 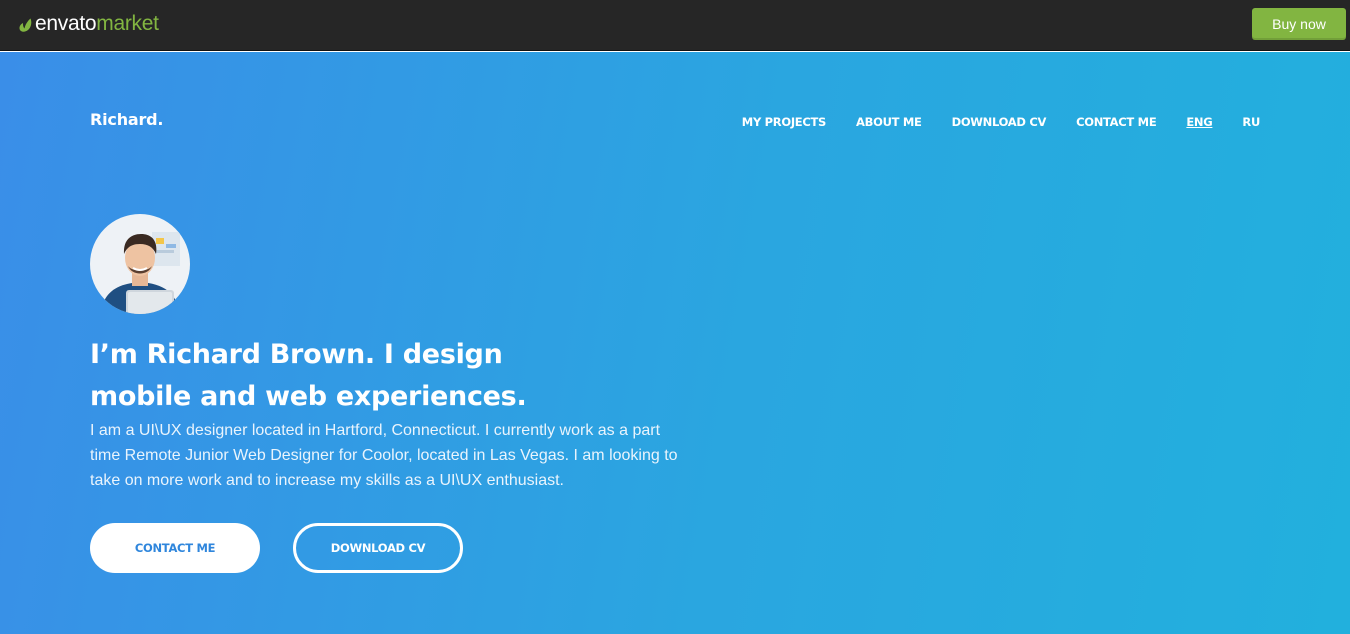 I want to click on profile-photo-icon, so click(x=140, y=264).